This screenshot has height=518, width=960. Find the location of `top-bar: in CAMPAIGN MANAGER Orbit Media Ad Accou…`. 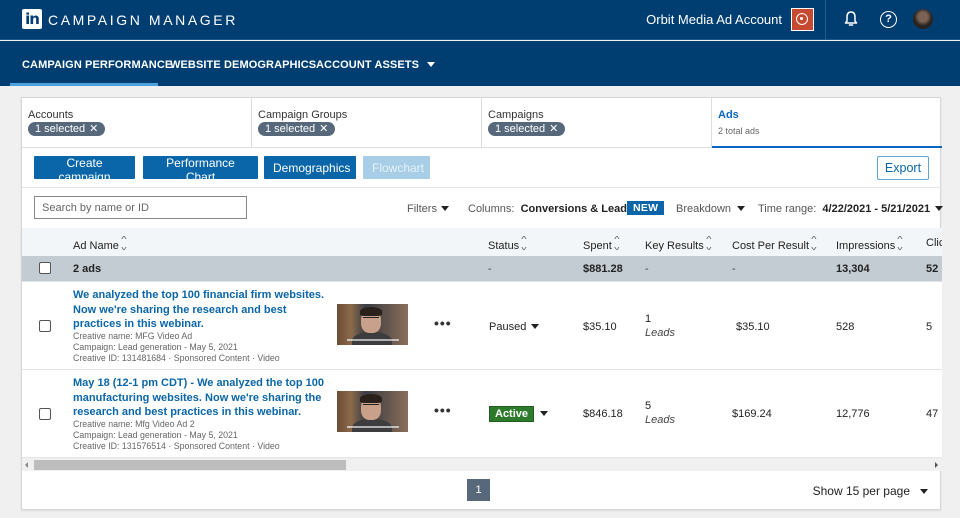

top-bar: in CAMPAIGN MANAGER Orbit Media Ad Accou… is located at coordinates (480, 20).